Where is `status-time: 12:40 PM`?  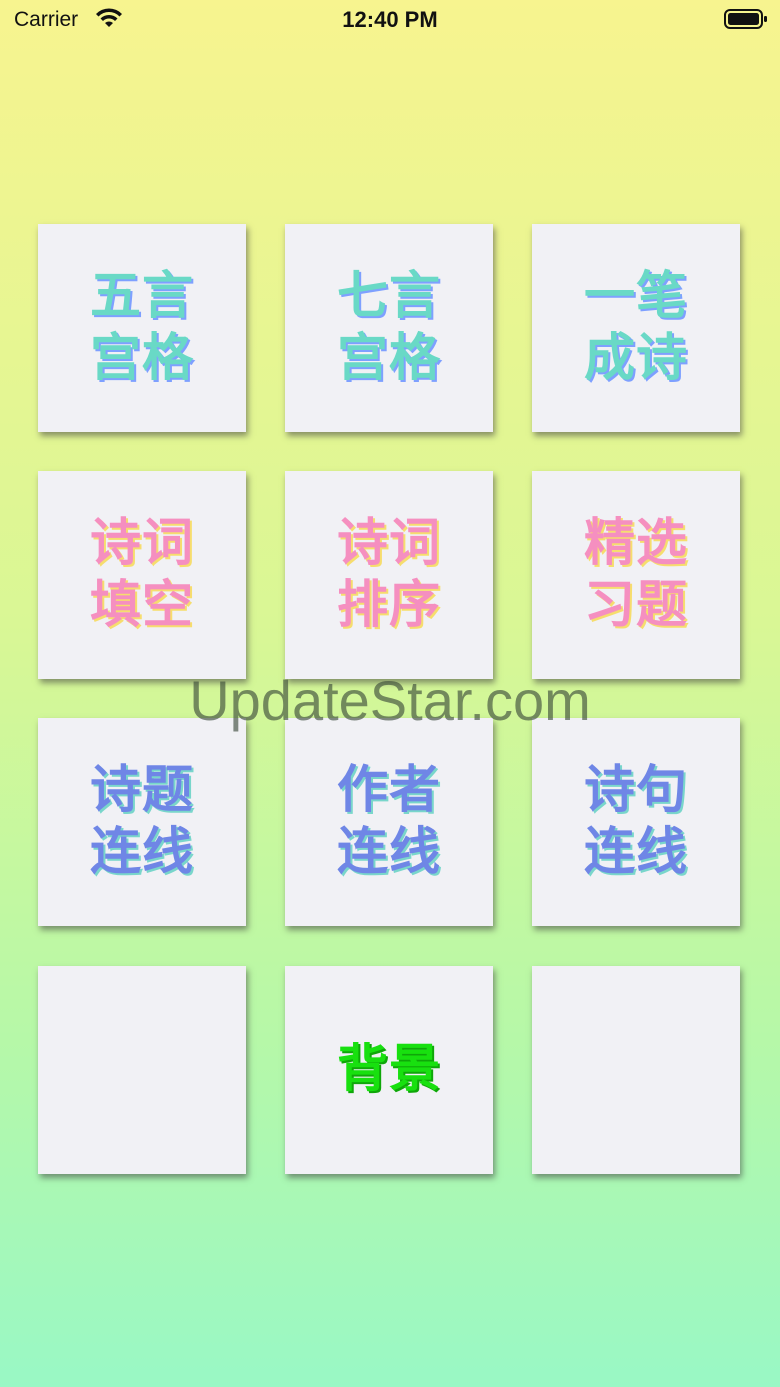 status-time: 12:40 PM is located at coordinates (390, 19).